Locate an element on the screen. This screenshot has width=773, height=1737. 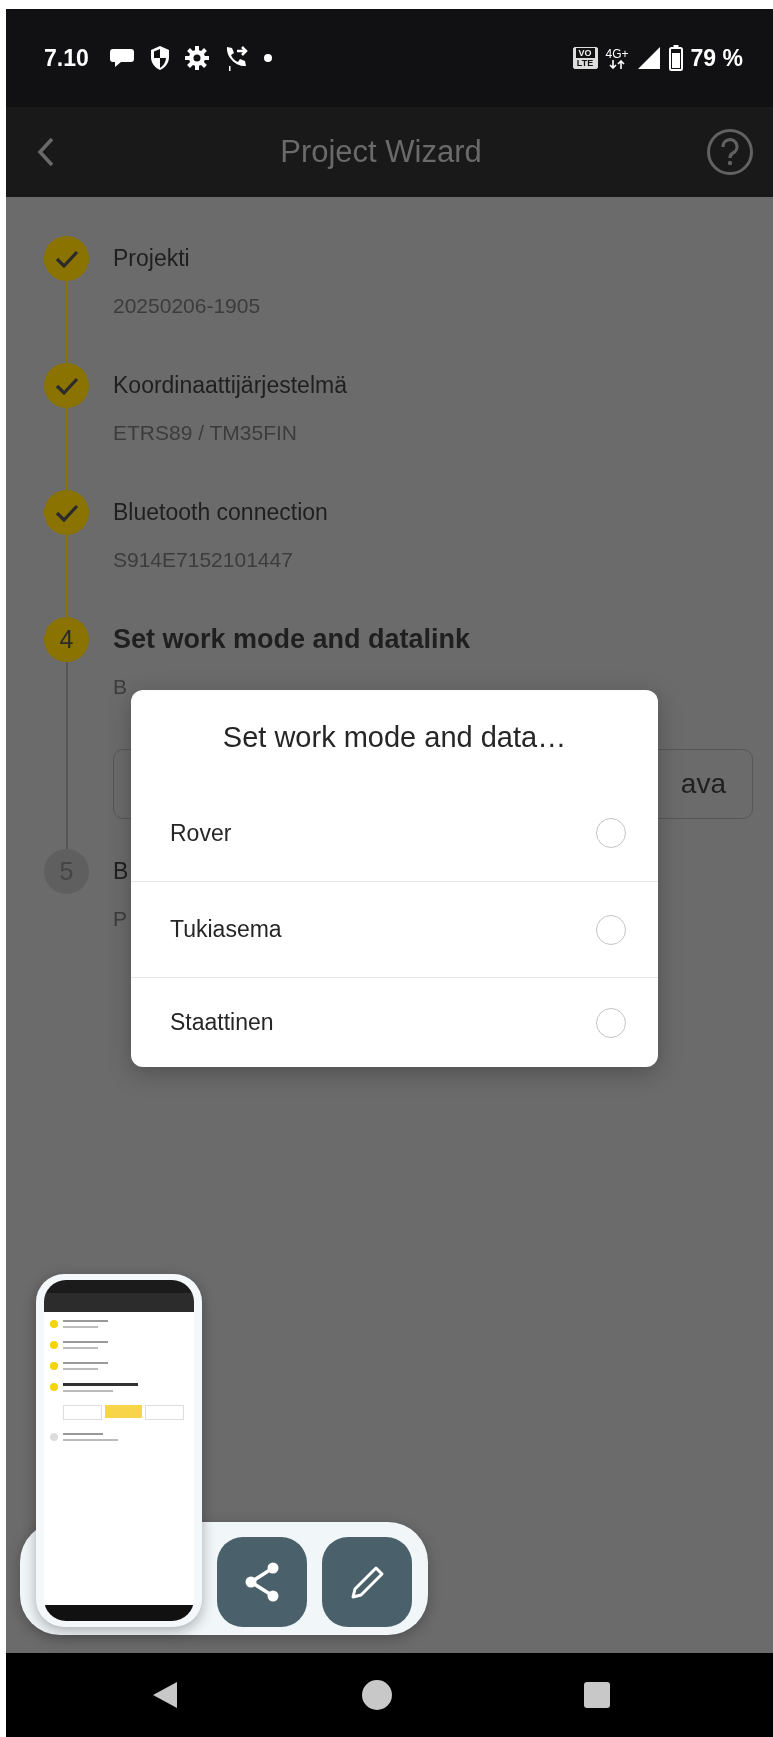
help-button is located at coordinates (730, 152).